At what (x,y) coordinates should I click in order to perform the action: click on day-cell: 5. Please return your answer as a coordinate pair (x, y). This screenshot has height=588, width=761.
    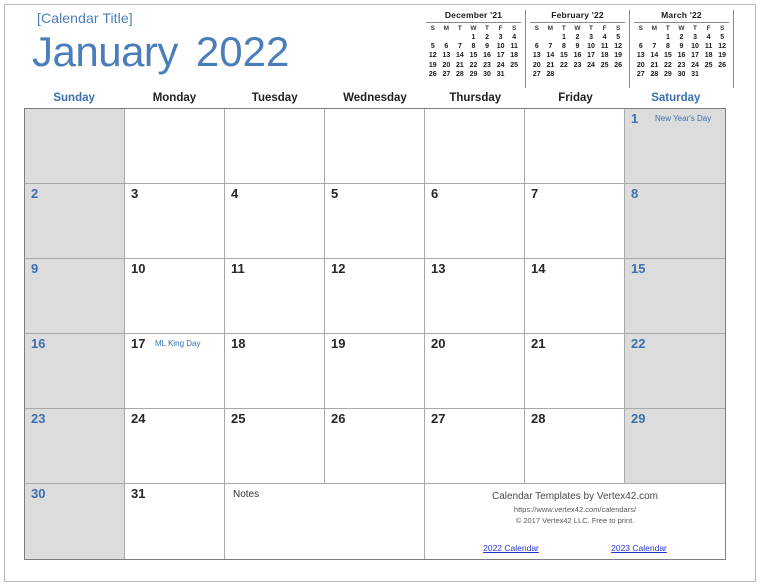
    Looking at the image, I should click on (375, 221).